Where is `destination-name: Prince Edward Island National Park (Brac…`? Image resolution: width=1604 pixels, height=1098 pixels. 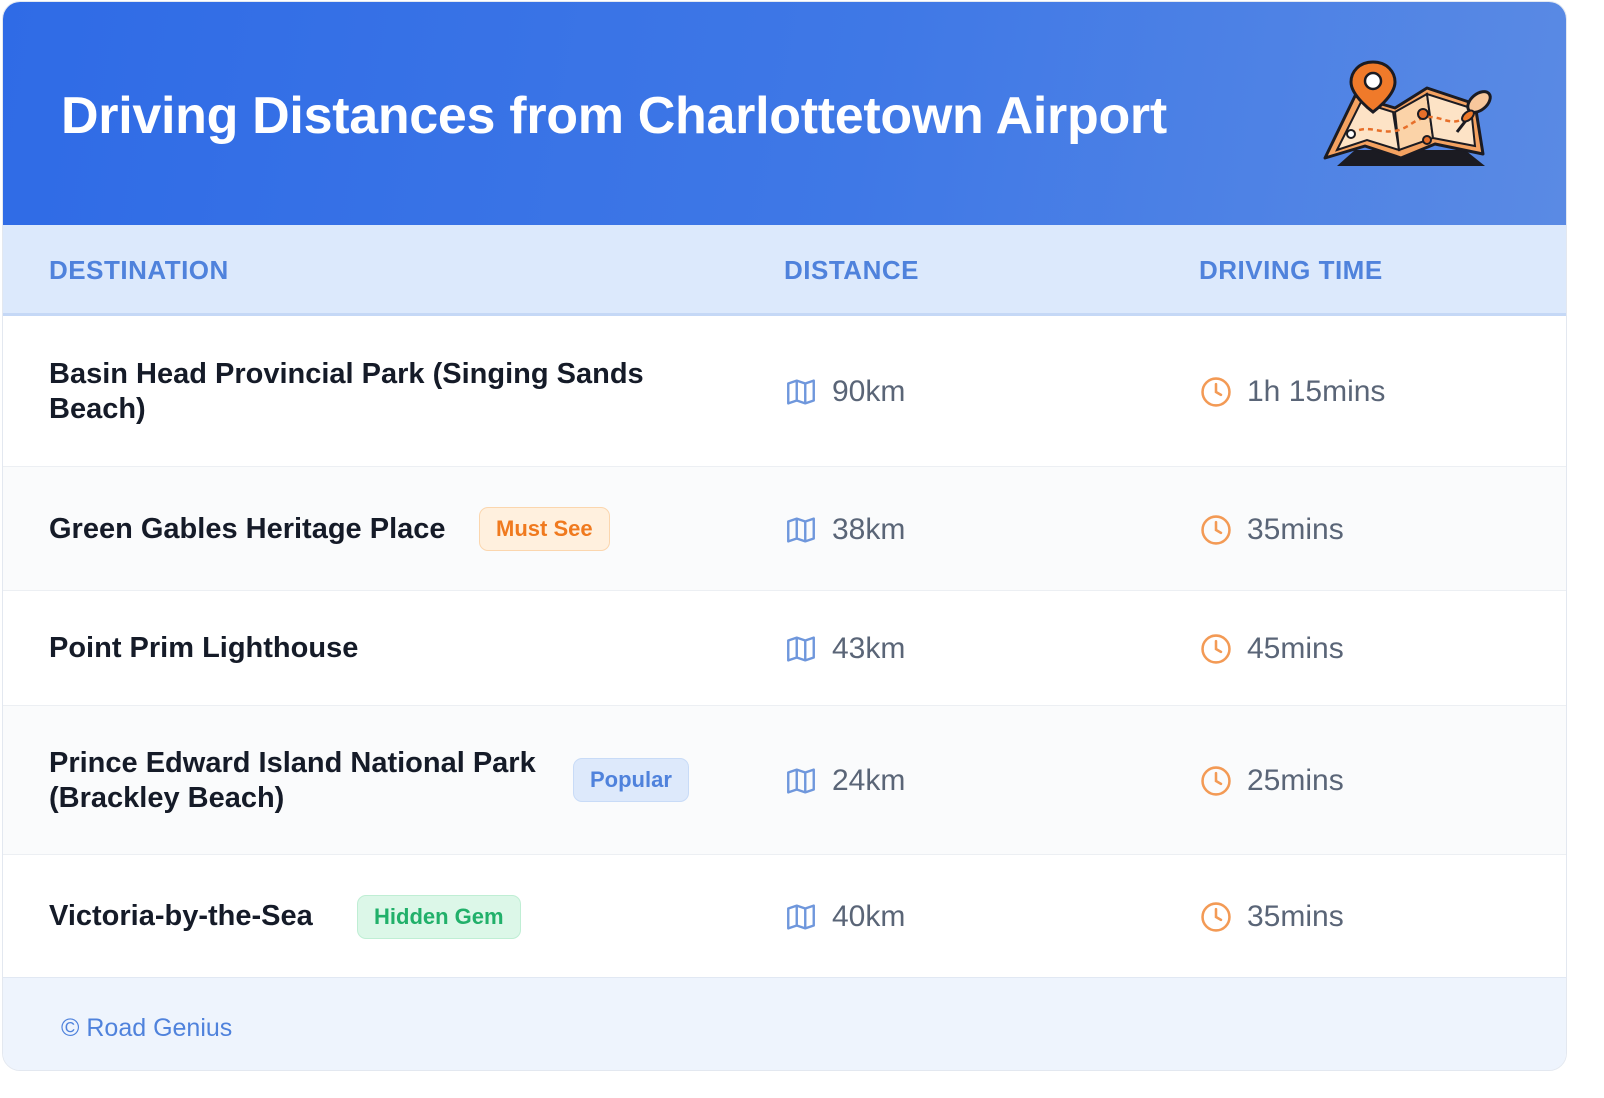
destination-name: Prince Edward Island National Park (Brac… is located at coordinates (292, 780).